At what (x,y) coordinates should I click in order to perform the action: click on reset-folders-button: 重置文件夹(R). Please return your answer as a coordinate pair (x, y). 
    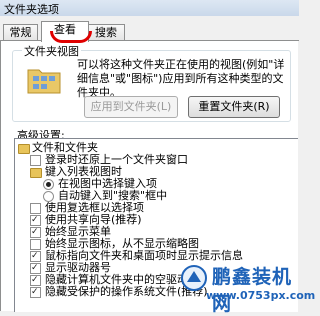
    Looking at the image, I should click on (234, 107).